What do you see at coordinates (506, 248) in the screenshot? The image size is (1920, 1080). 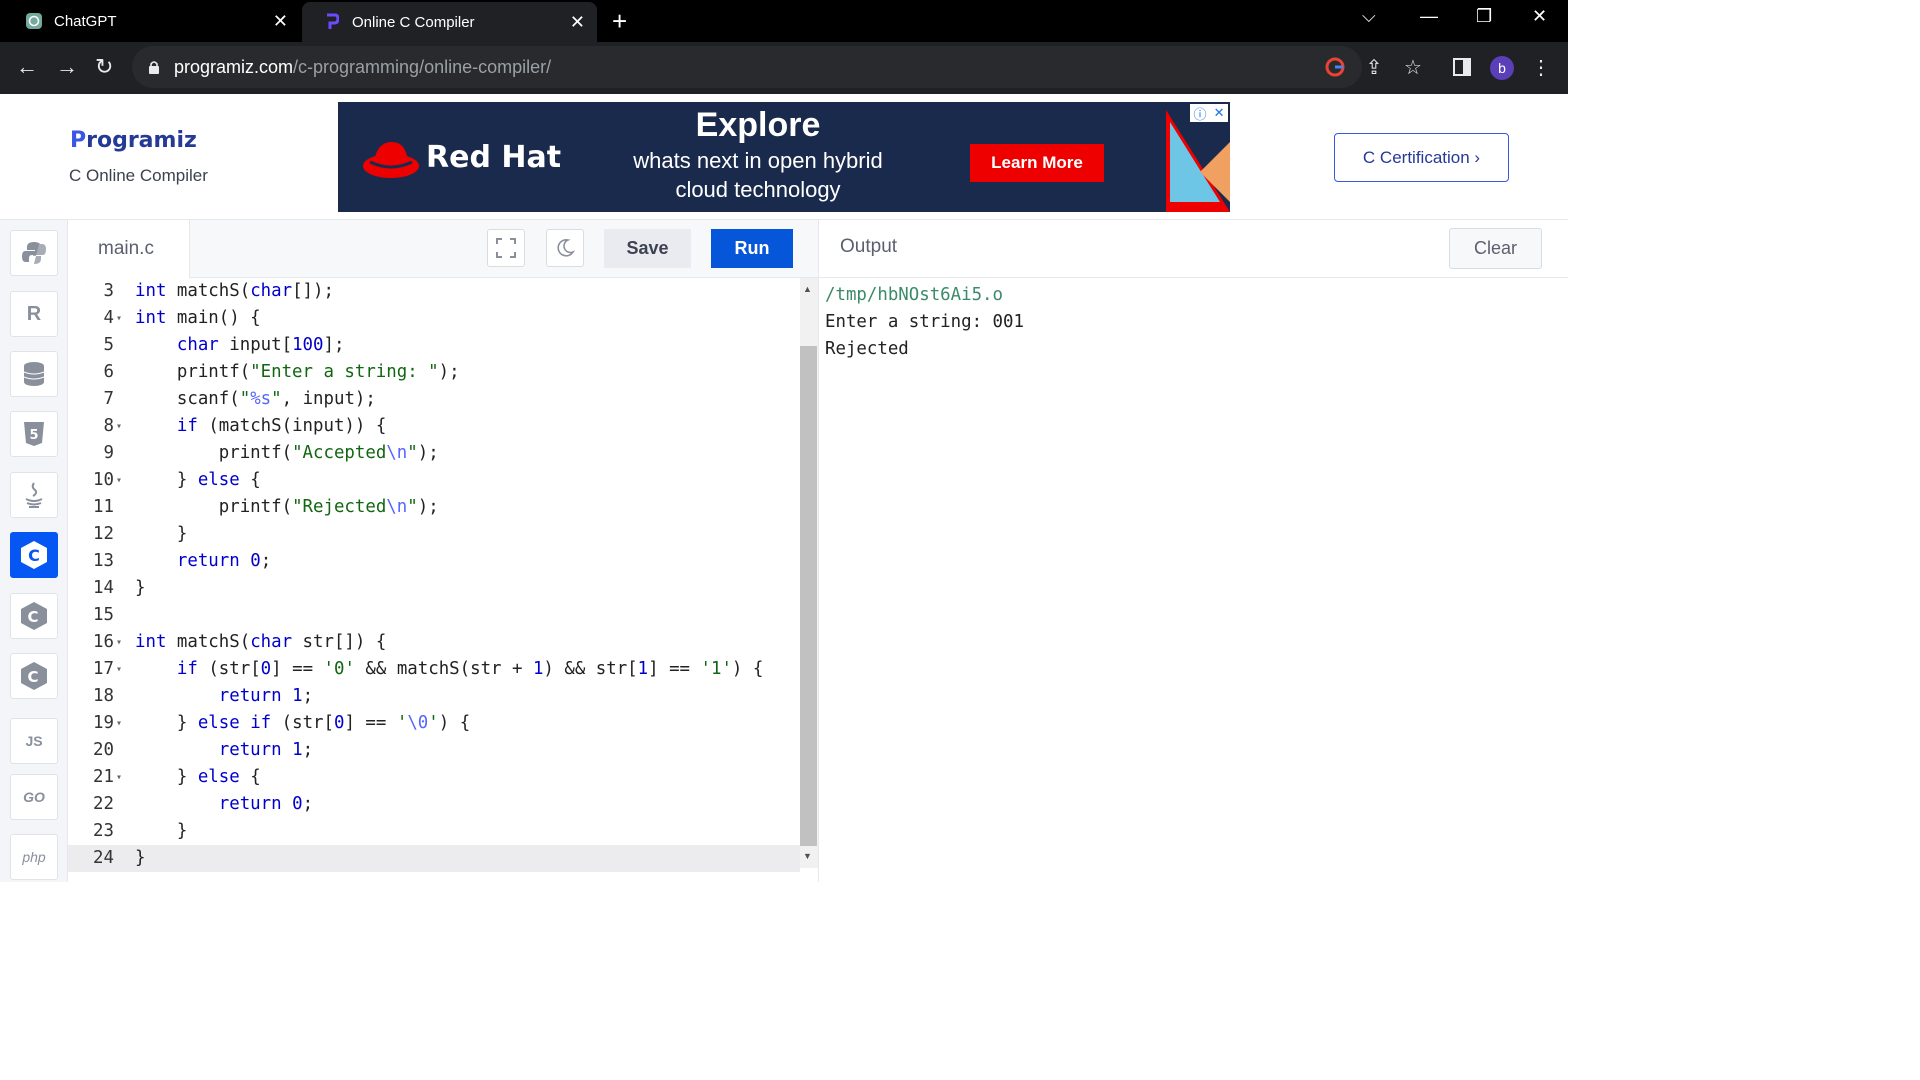 I see `fullscreen-button` at bounding box center [506, 248].